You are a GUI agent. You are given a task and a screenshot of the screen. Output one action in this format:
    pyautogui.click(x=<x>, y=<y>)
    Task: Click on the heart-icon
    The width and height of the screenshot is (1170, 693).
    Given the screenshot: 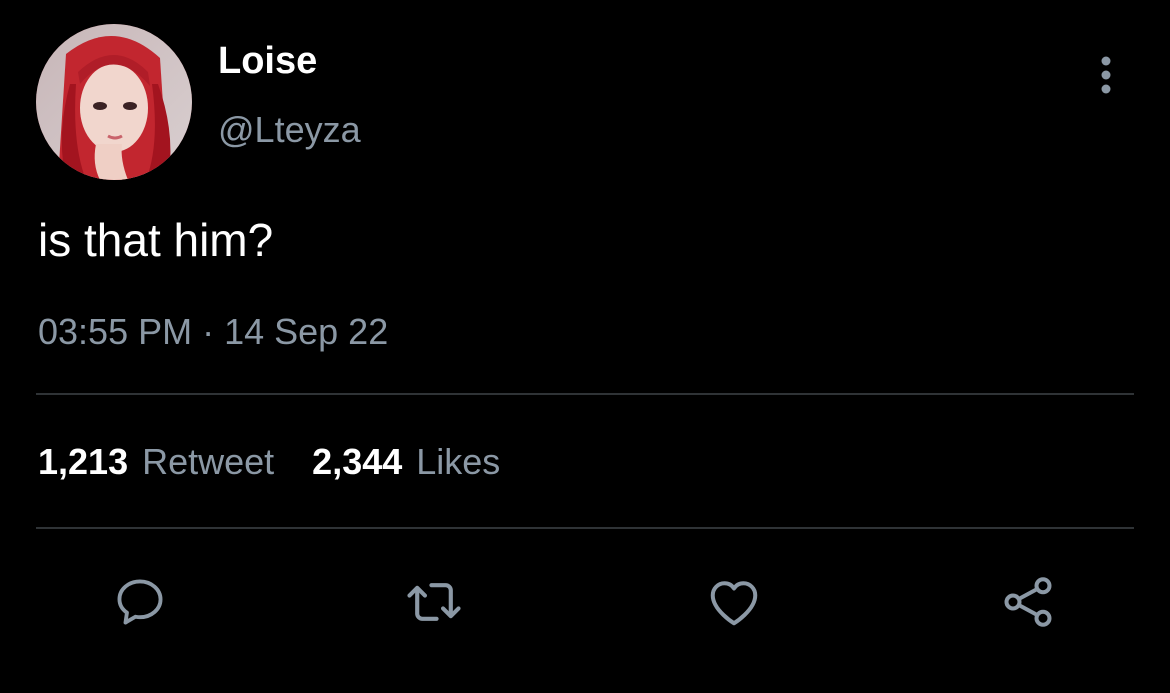 What is the action you would take?
    pyautogui.click(x=734, y=603)
    